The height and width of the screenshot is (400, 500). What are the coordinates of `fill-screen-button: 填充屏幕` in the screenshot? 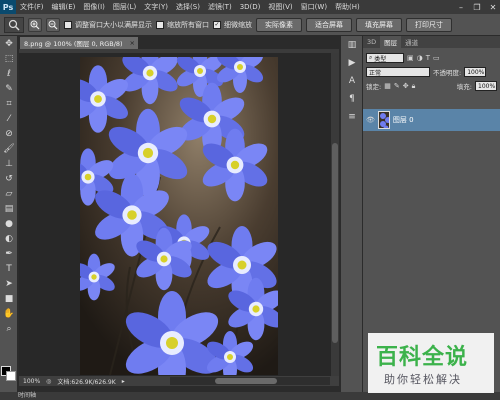 It's located at (379, 24).